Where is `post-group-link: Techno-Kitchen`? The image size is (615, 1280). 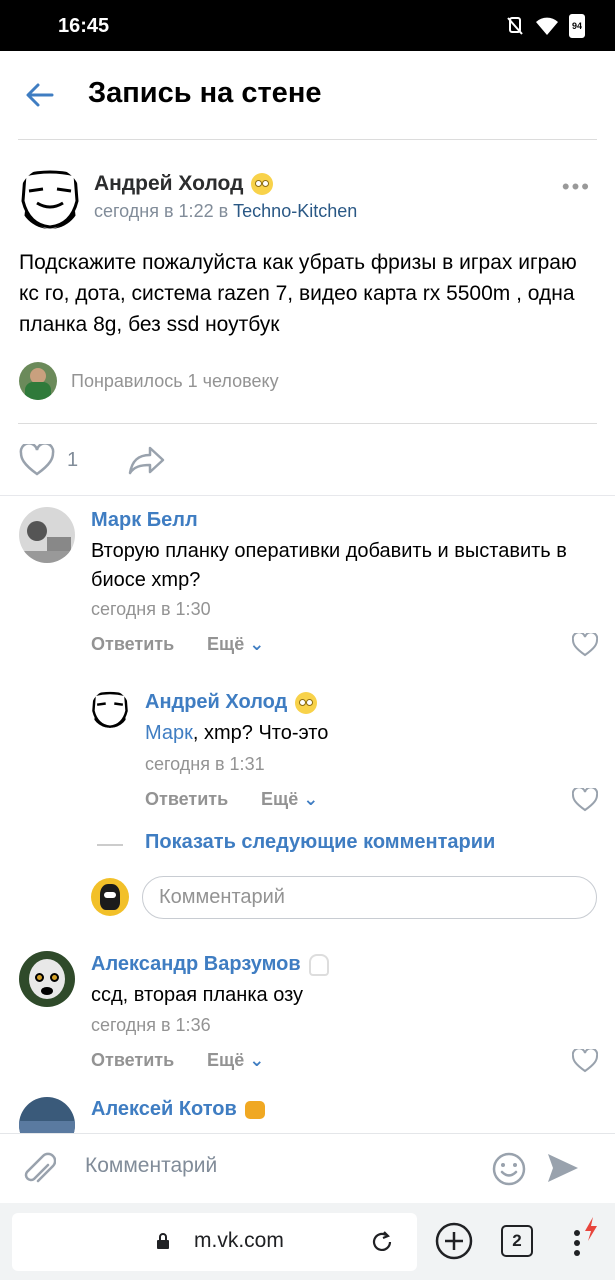 post-group-link: Techno-Kitchen is located at coordinates (295, 211).